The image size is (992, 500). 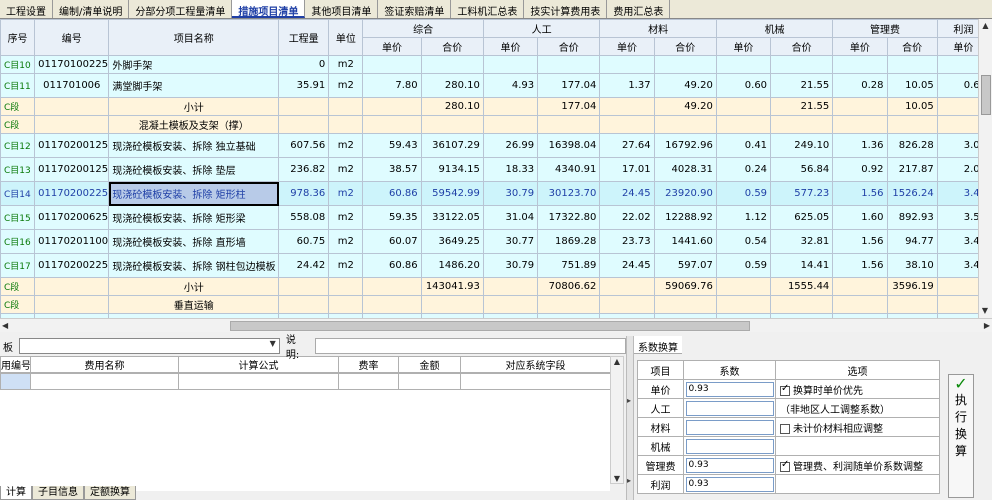 What do you see at coordinates (452, 217) in the screenshot?
I see `cell-value: 33122.05` at bounding box center [452, 217].